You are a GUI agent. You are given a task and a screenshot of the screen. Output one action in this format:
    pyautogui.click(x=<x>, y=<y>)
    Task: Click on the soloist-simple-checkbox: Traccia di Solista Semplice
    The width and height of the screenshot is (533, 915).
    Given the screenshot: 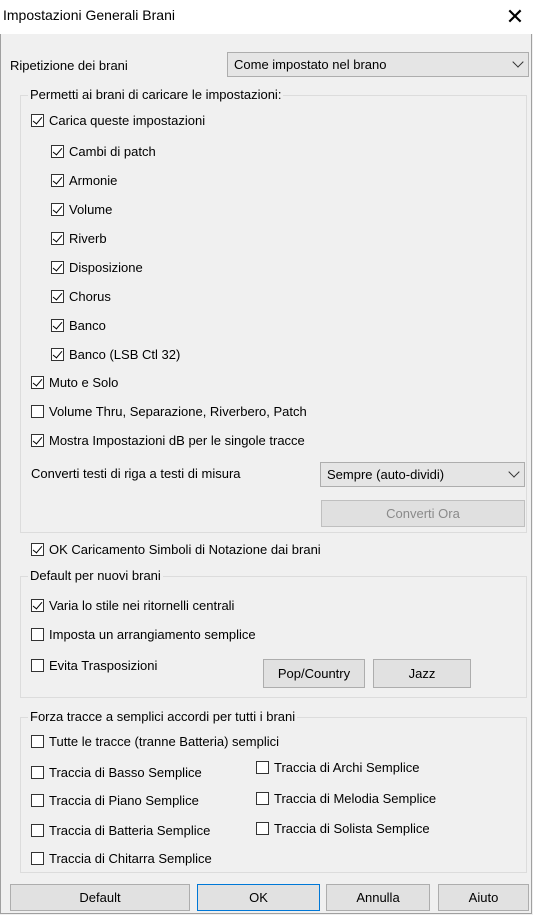 What is the action you would take?
    pyautogui.click(x=343, y=828)
    